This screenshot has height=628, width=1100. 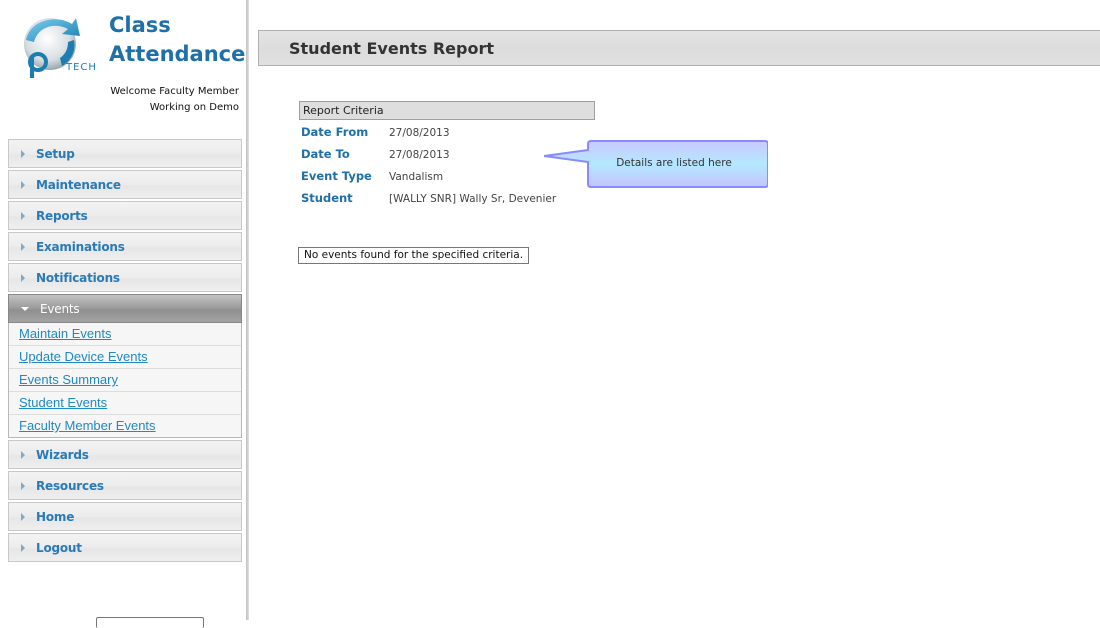 I want to click on submenu-link-events-summary: Events Summary, so click(x=125, y=380).